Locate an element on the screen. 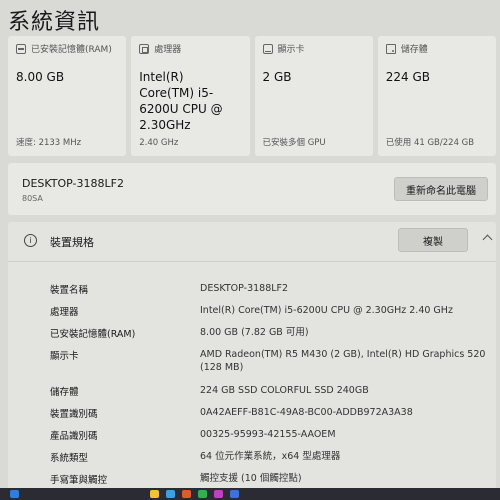 This screenshot has width=500, height=500. chevron-up-icon is located at coordinates (487, 239).